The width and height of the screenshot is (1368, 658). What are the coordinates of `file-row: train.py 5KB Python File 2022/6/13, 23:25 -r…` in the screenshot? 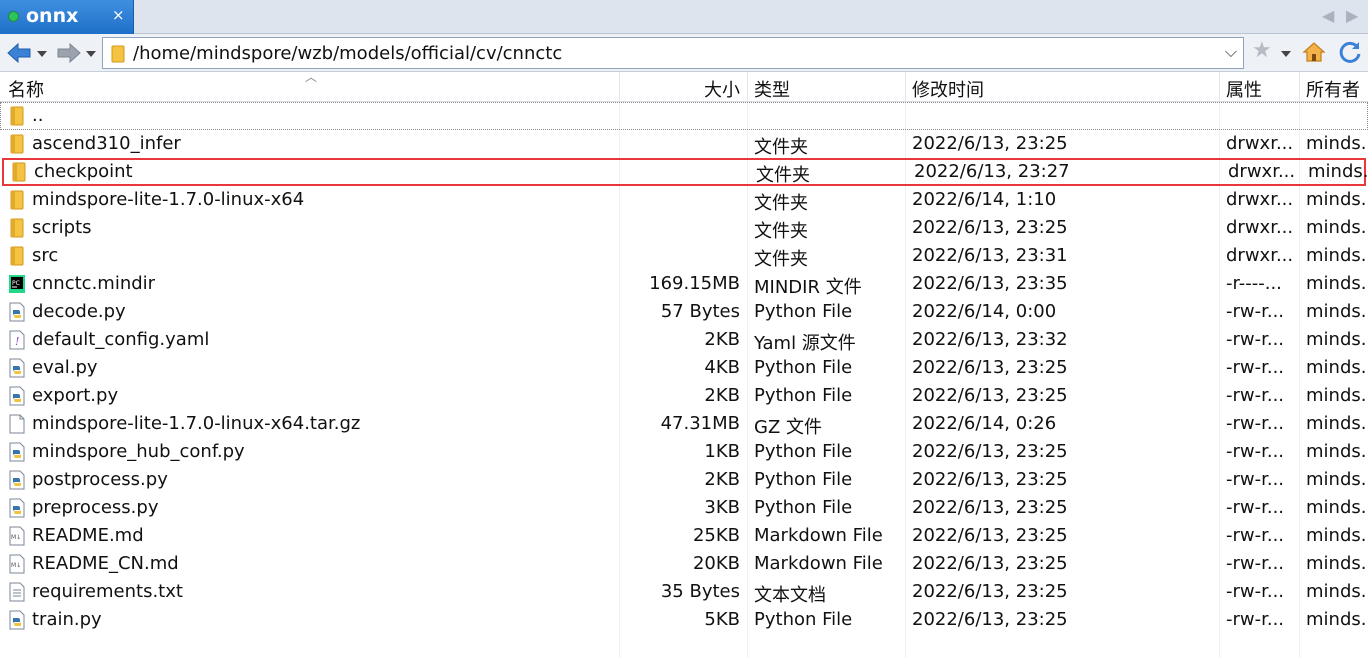 It's located at (684, 620).